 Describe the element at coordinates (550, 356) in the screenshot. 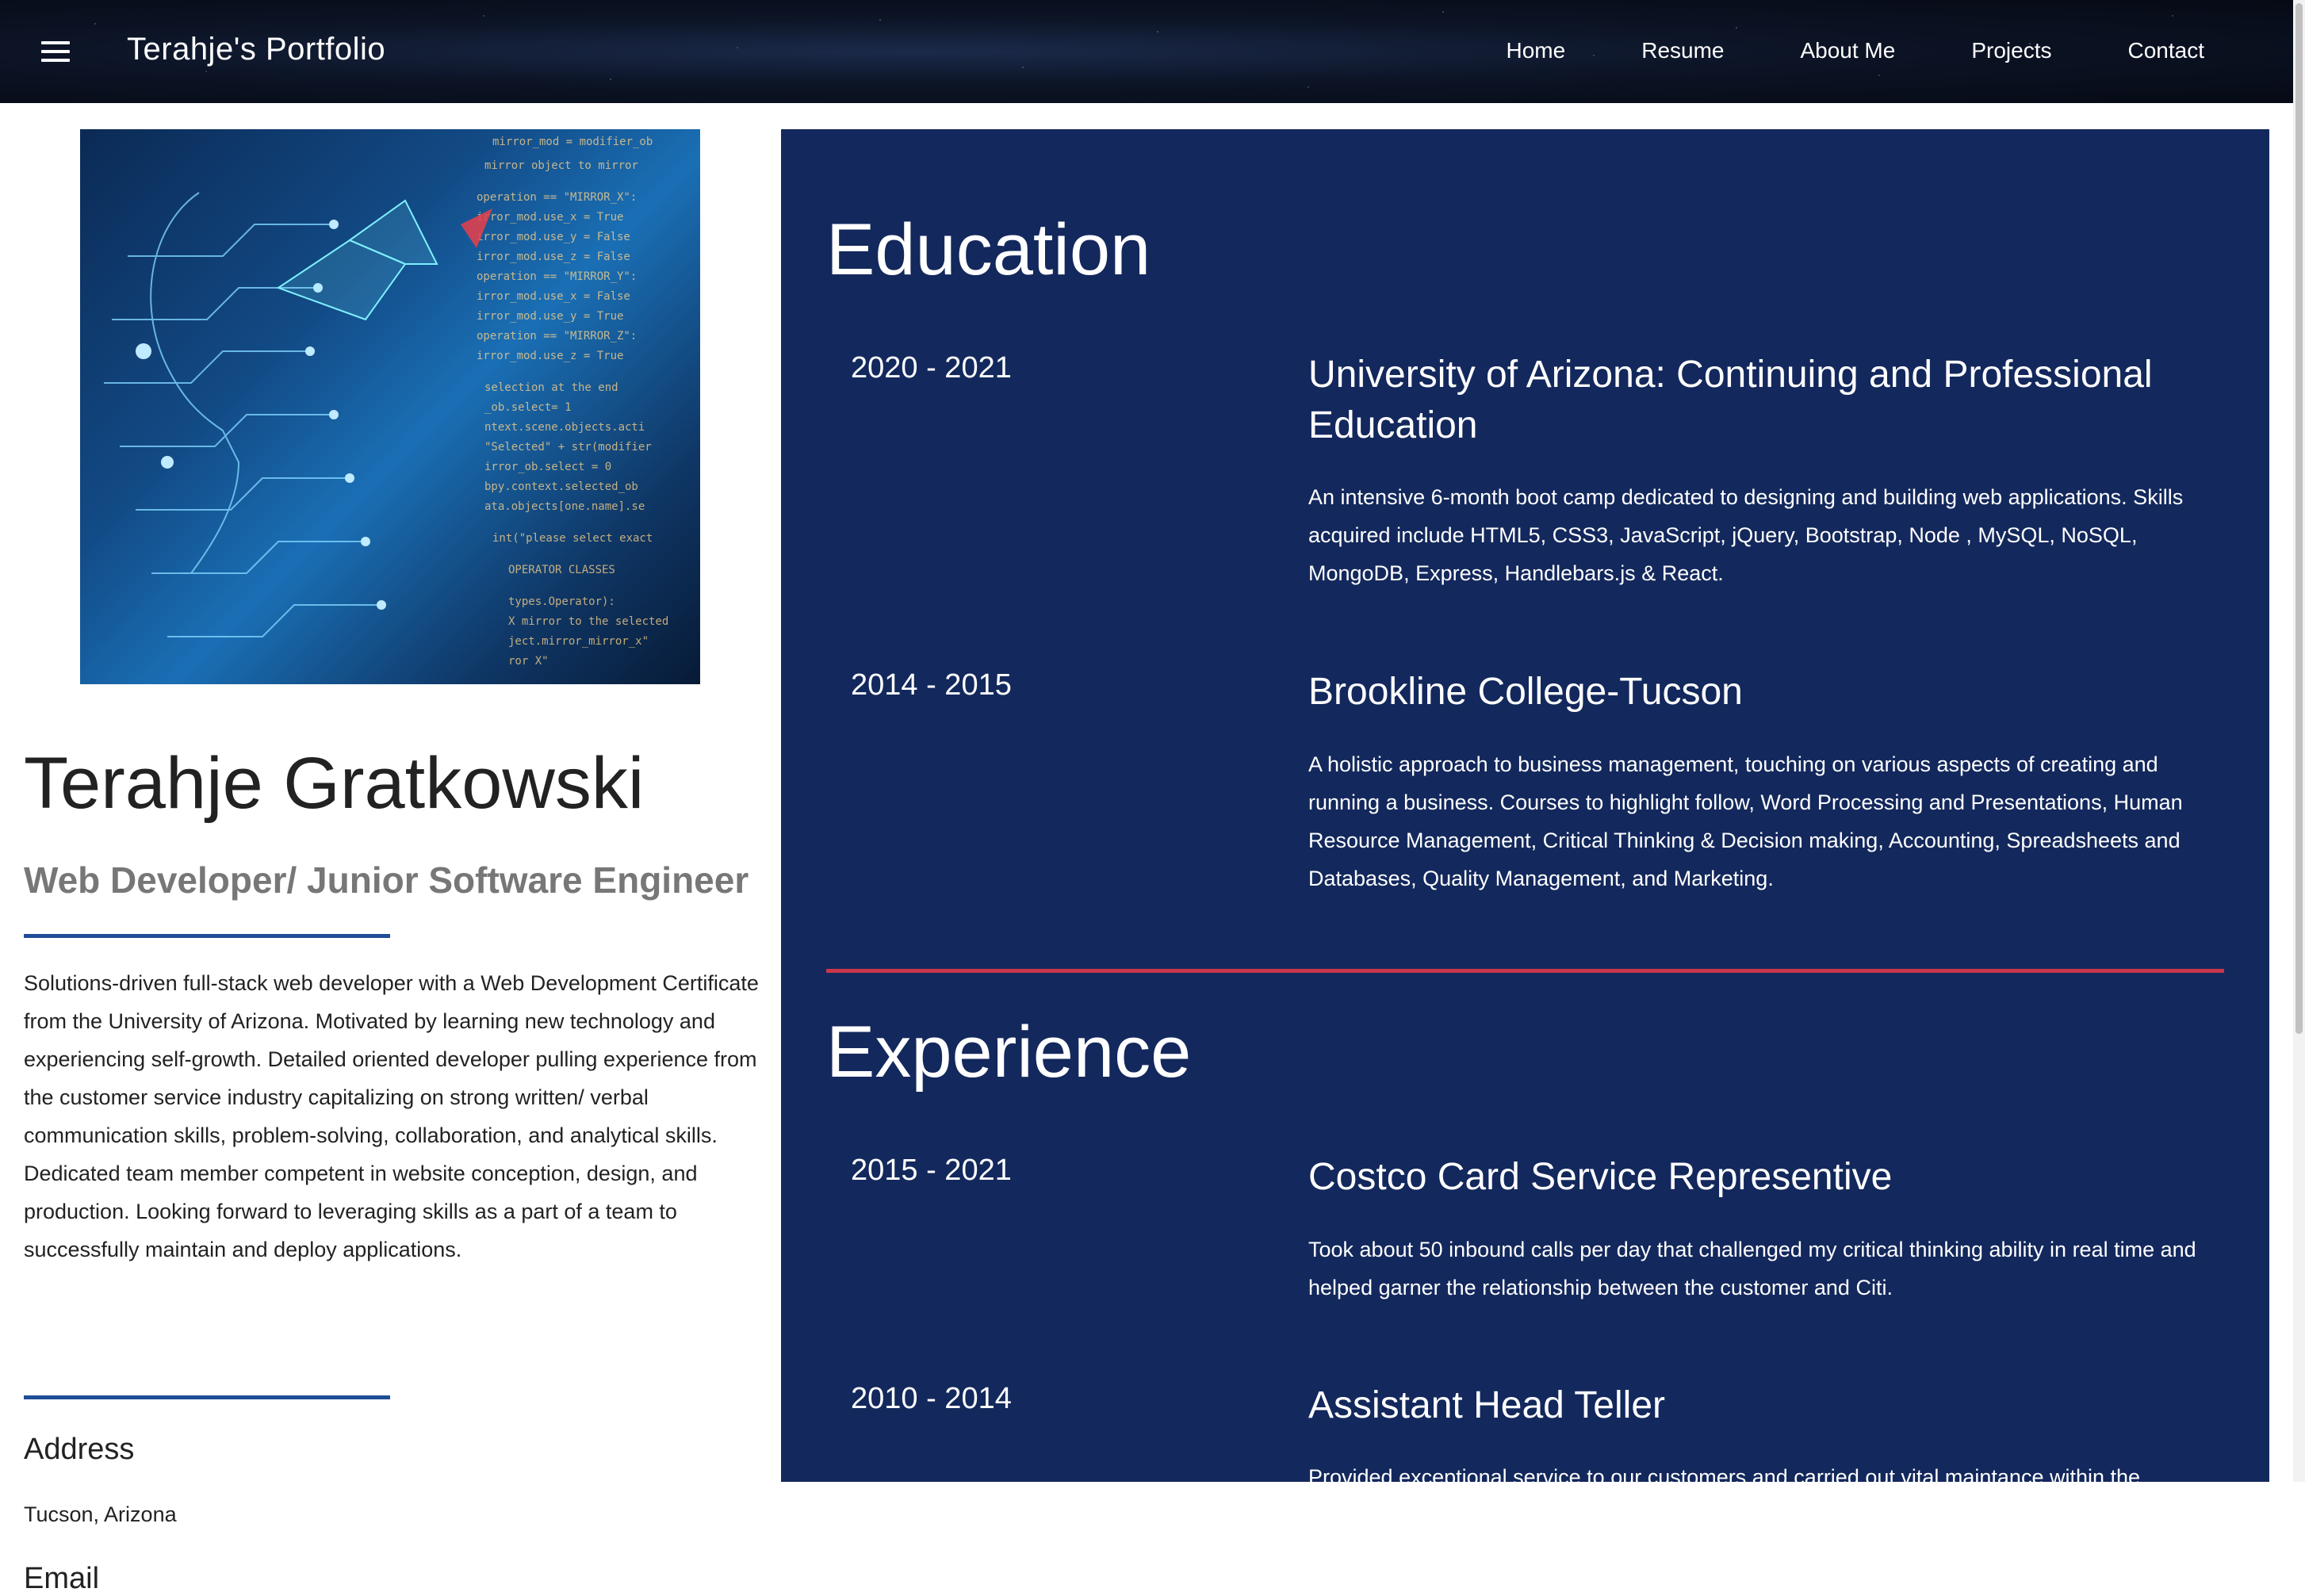

I see `svg-text: irror_mod.use_z = True` at that location.